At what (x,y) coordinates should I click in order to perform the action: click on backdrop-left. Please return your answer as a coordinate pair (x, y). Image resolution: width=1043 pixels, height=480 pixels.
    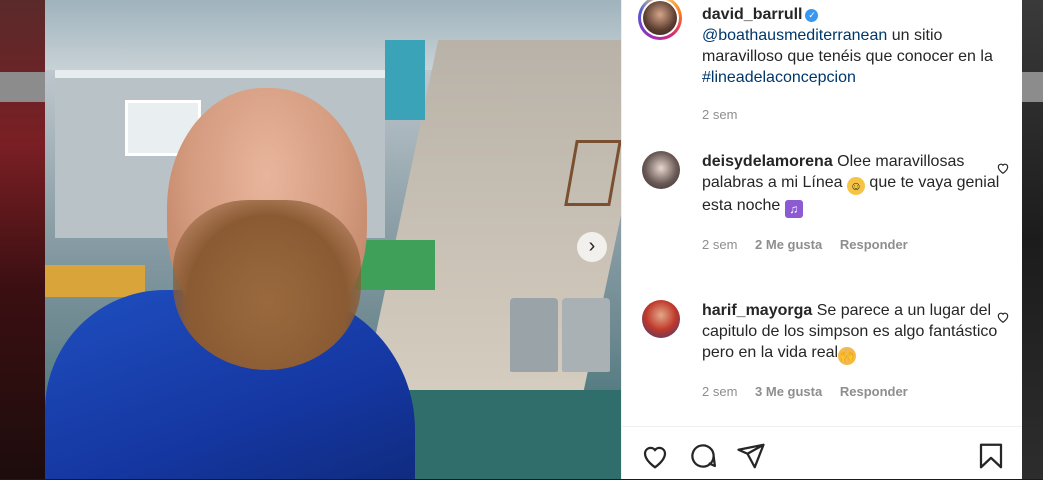
    Looking at the image, I should click on (22, 239).